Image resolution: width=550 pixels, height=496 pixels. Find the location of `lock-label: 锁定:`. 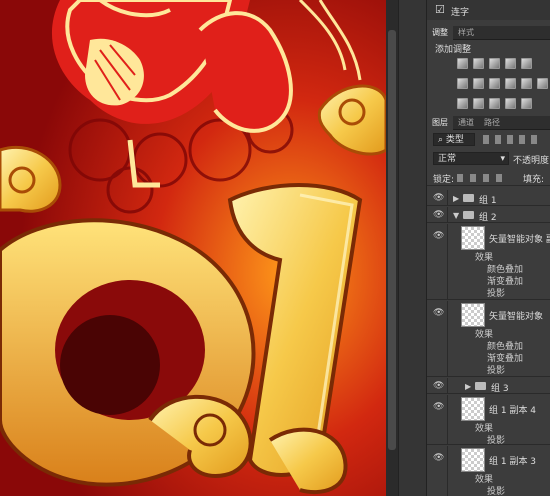

lock-label: 锁定: is located at coordinates (444, 180).